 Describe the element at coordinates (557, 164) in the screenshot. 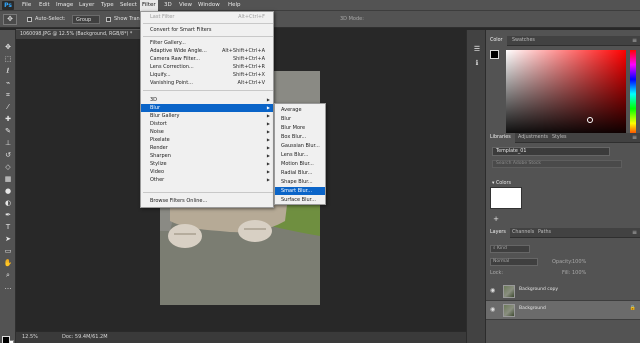

I see `library-search-input: Search Adobe Stock` at that location.